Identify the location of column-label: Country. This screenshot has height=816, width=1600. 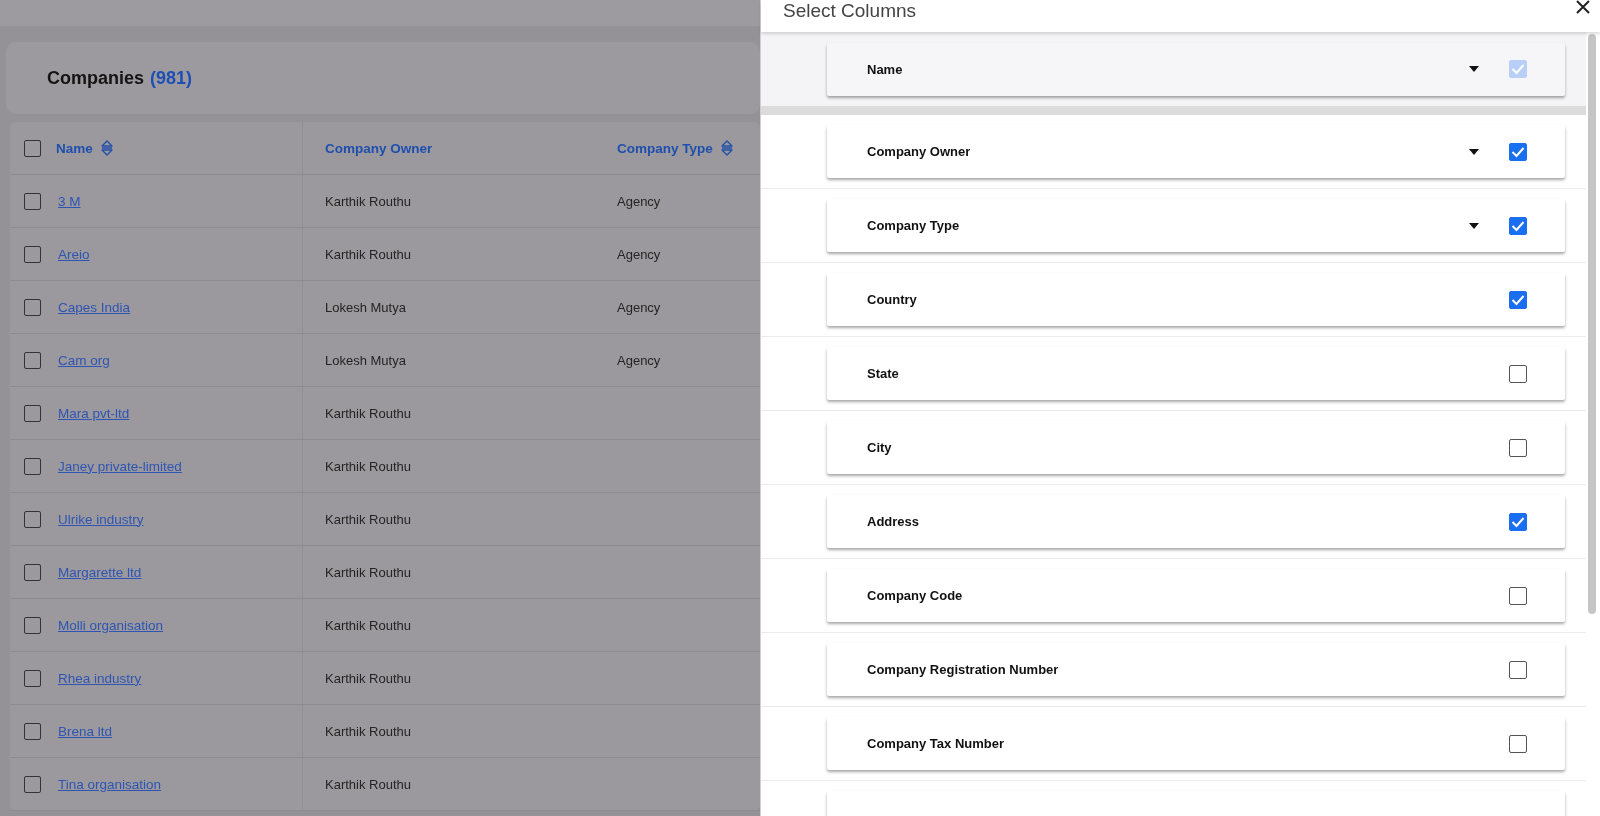
(892, 299).